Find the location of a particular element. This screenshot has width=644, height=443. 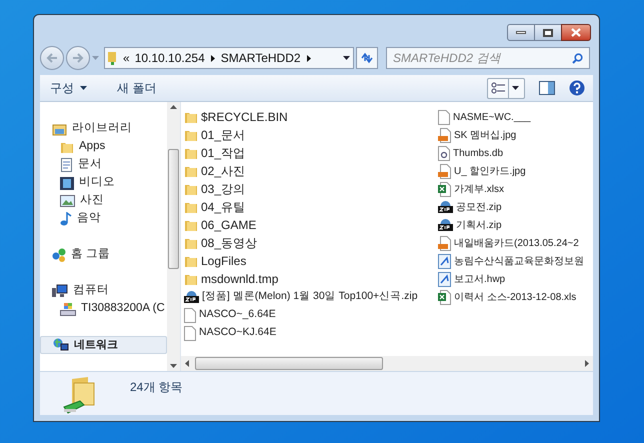

scroll-right-icon is located at coordinates (587, 363).